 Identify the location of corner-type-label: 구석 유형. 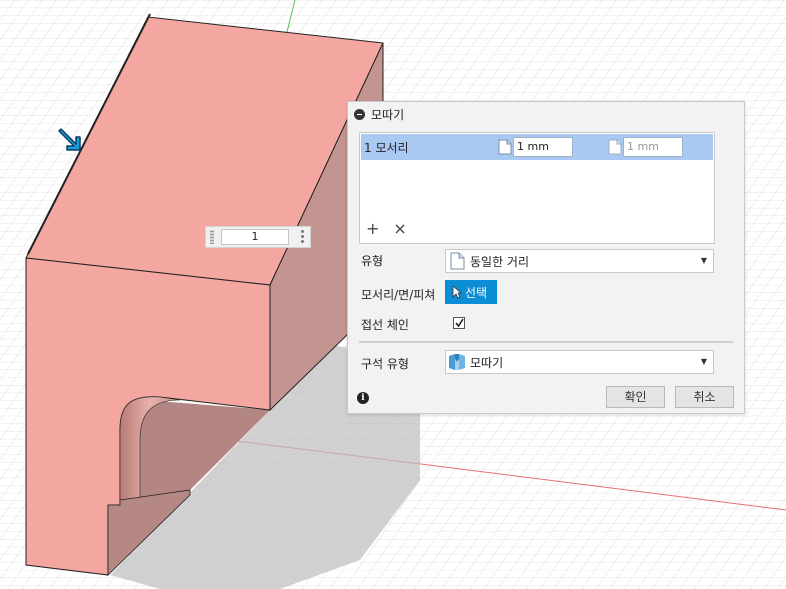
(385, 364).